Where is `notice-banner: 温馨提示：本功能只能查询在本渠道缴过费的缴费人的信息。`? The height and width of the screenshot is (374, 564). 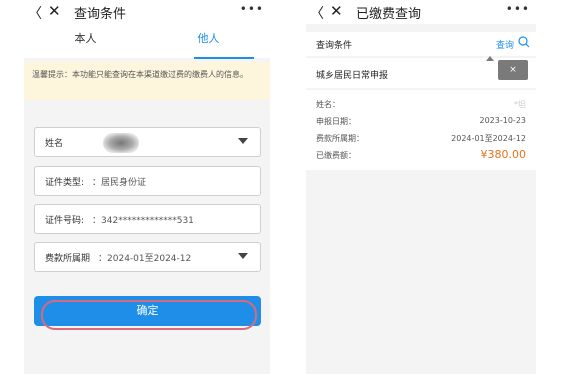
notice-banner: 温馨提示：本功能只能查询在本渠道缴过费的缴费人的信息。 is located at coordinates (147, 81).